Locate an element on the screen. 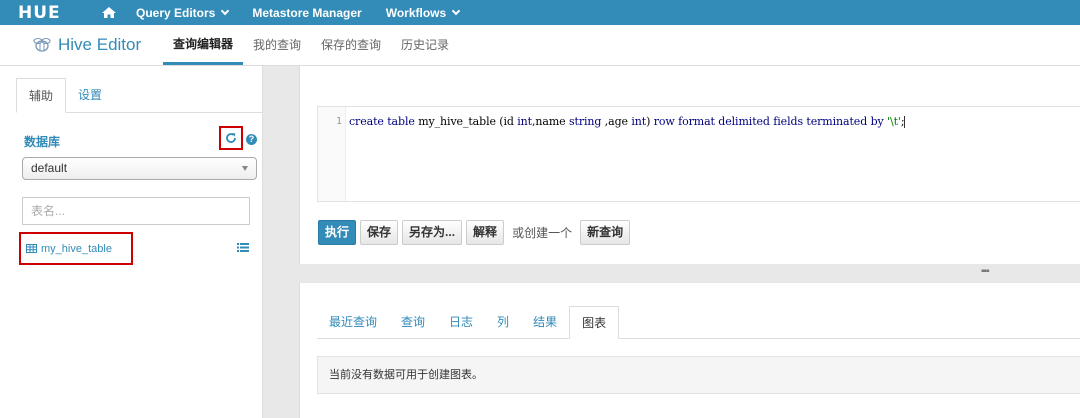  editor-toolbar: 执行 保存 另存为... 解释 或创建一个 新查询 is located at coordinates (474, 232).